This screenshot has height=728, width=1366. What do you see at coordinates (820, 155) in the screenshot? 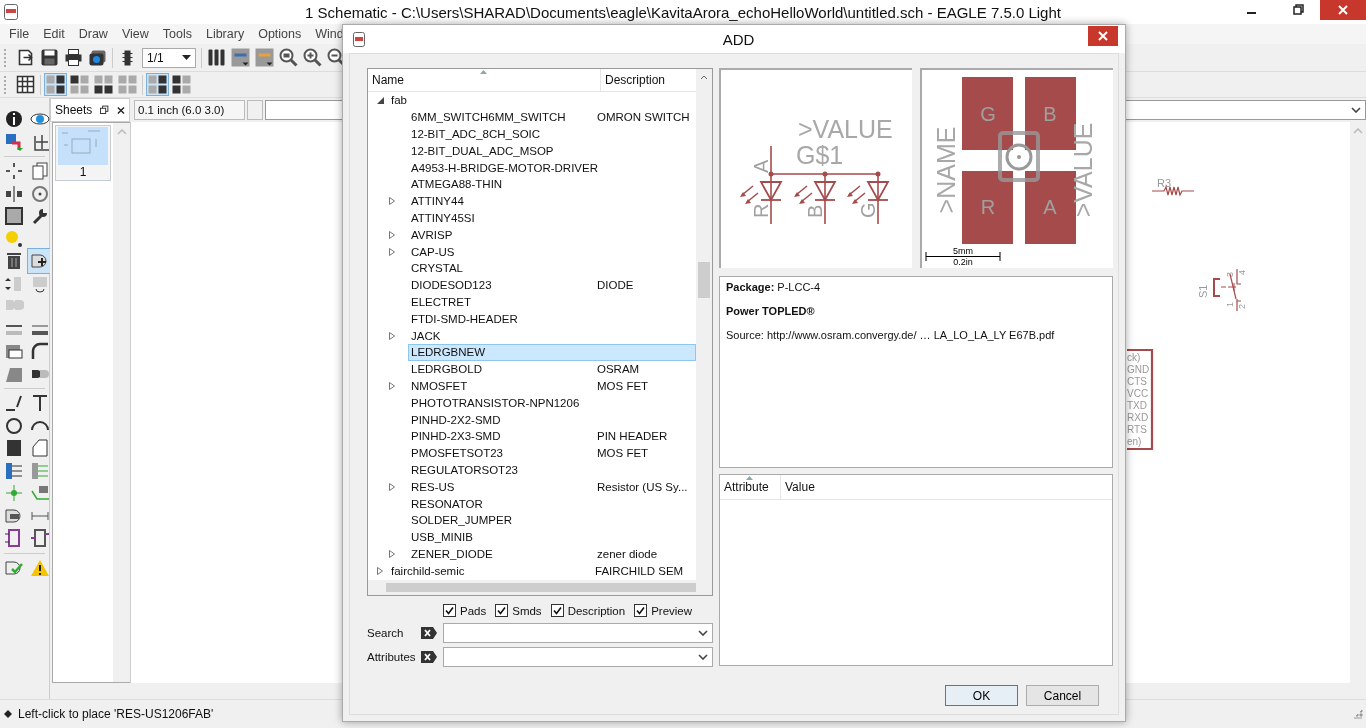
I see `name-label: G$1` at bounding box center [820, 155].